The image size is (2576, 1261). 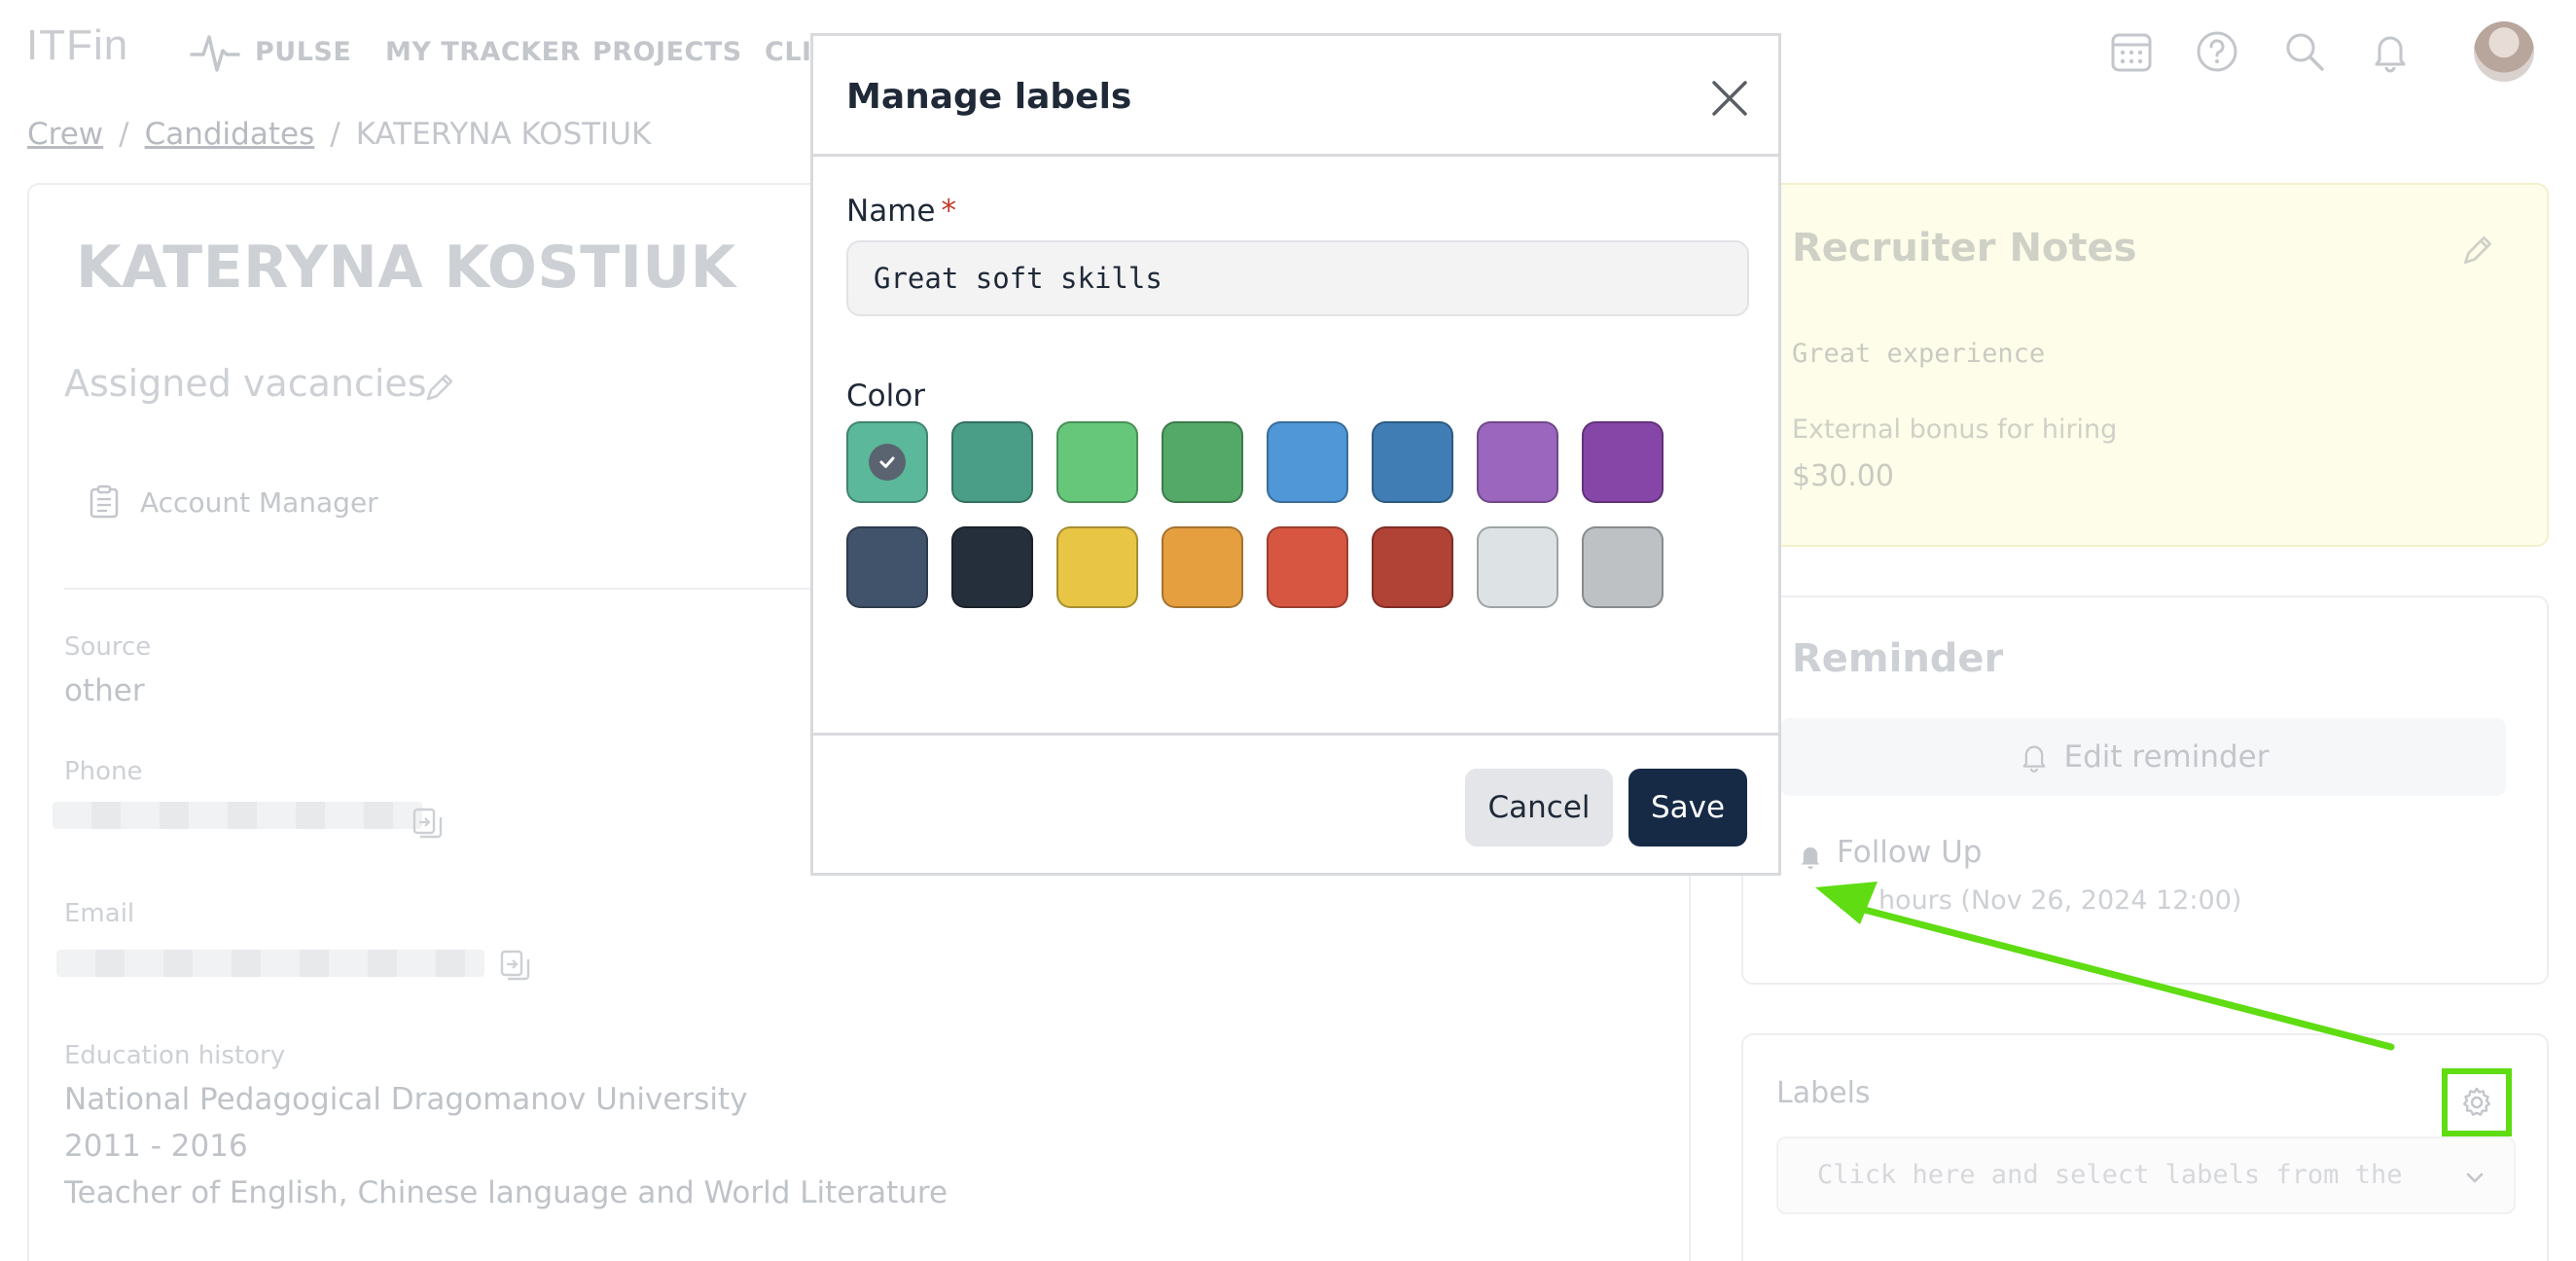 What do you see at coordinates (504, 134) in the screenshot?
I see `breadcrumb-current: KATERYNA KOSTIUK` at bounding box center [504, 134].